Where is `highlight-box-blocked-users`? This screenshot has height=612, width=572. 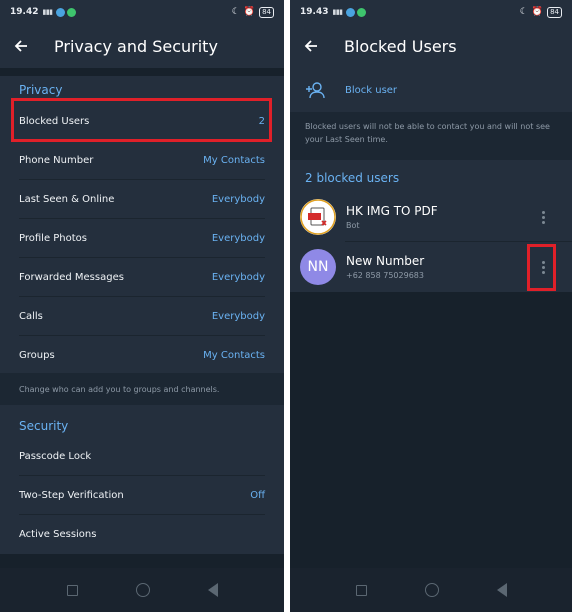 highlight-box-blocked-users is located at coordinates (141, 120).